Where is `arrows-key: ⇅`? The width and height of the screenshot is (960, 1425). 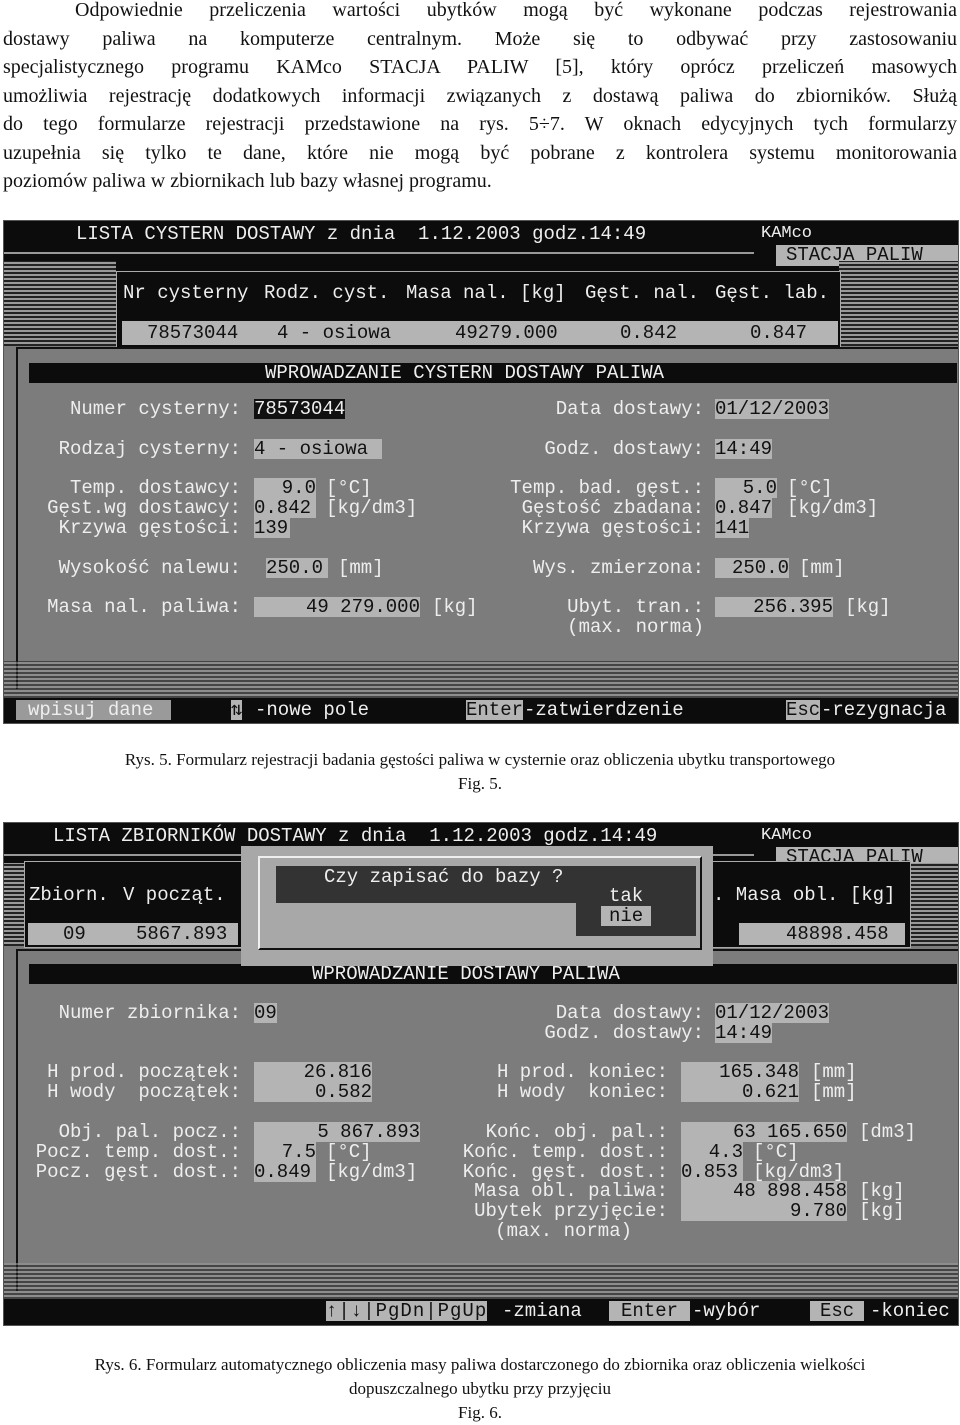
arrows-key: ⇅ is located at coordinates (237, 710).